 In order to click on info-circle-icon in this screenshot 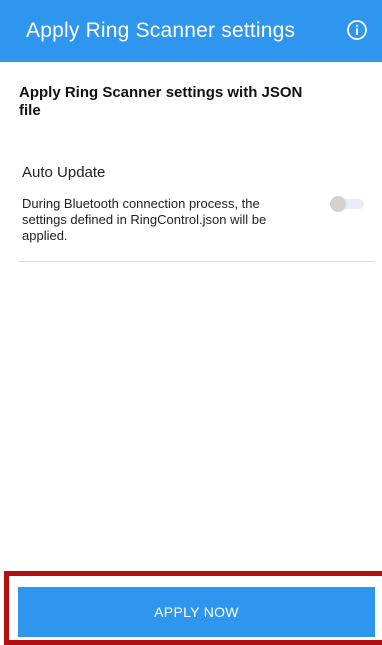, I will do `click(357, 30)`.